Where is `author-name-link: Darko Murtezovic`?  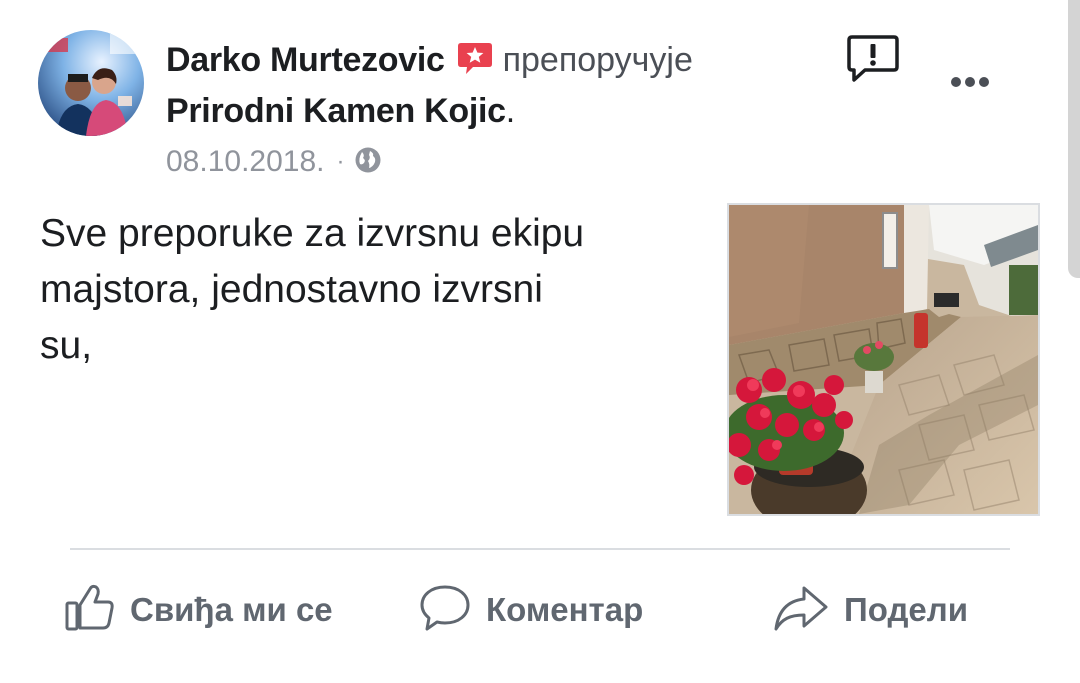
author-name-link: Darko Murtezovic is located at coordinates (305, 60).